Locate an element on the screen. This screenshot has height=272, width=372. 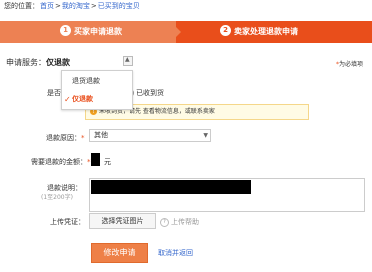
upload-help-text: 上传帮助 is located at coordinates (185, 222).